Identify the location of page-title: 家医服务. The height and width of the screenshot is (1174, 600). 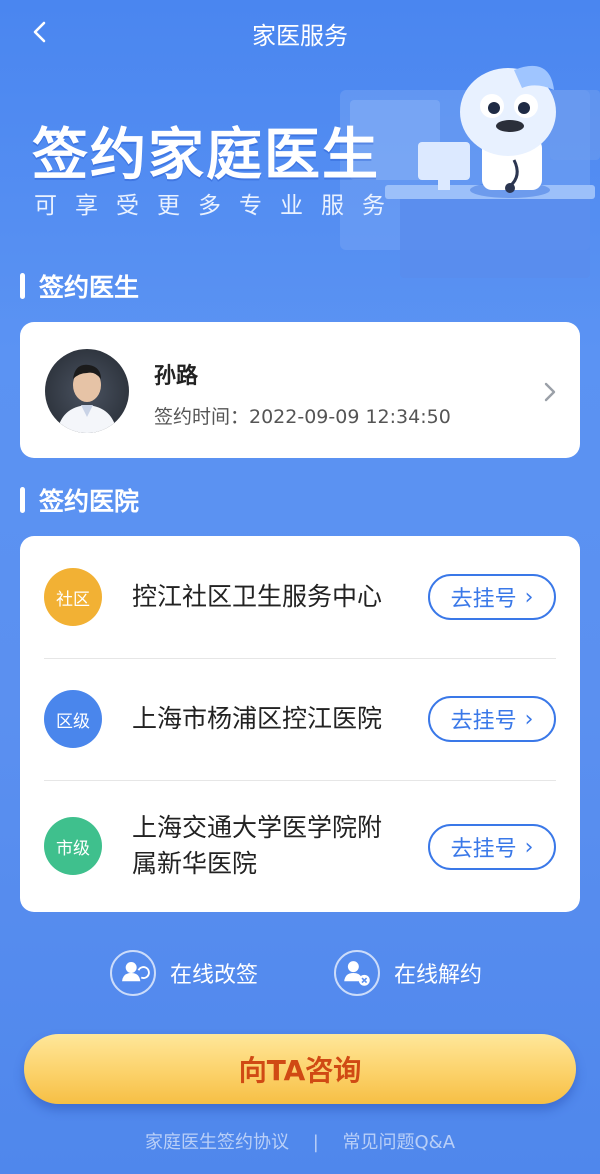
(300, 36).